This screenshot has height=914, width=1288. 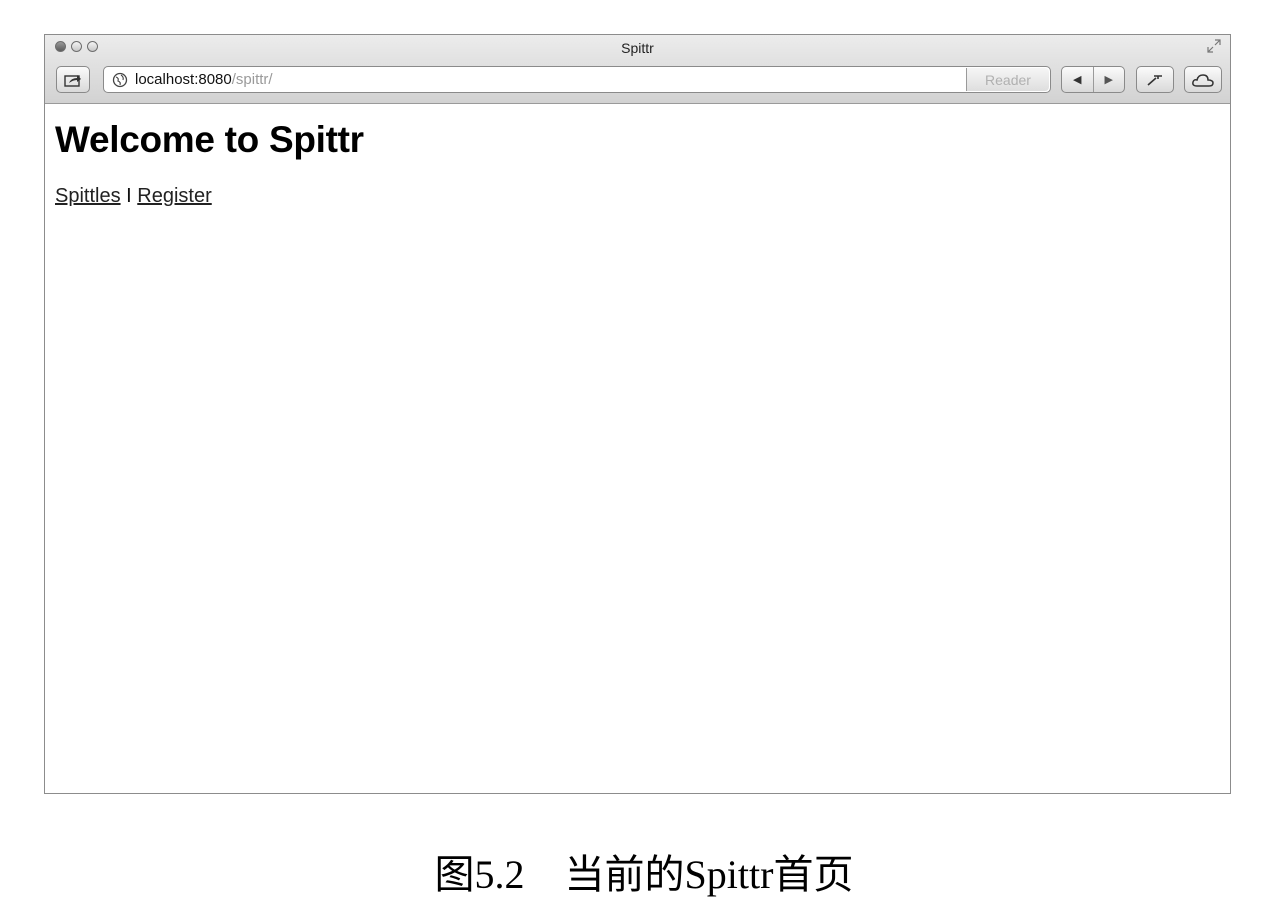 What do you see at coordinates (120, 79) in the screenshot?
I see `globe-icon` at bounding box center [120, 79].